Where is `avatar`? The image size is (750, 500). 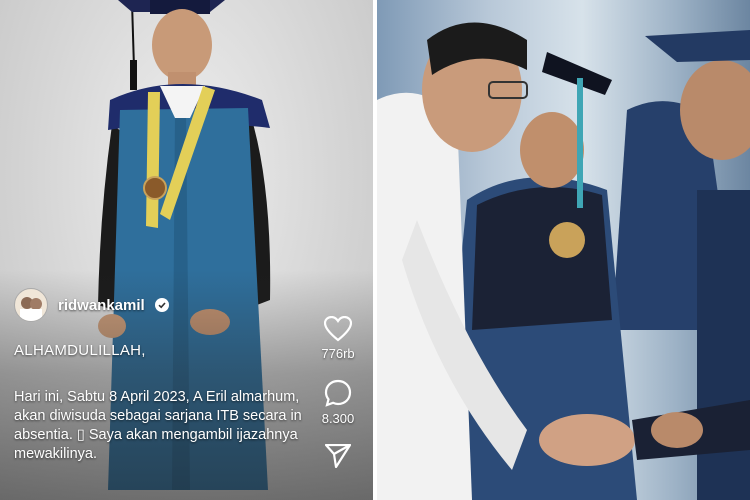
avatar is located at coordinates (31, 305).